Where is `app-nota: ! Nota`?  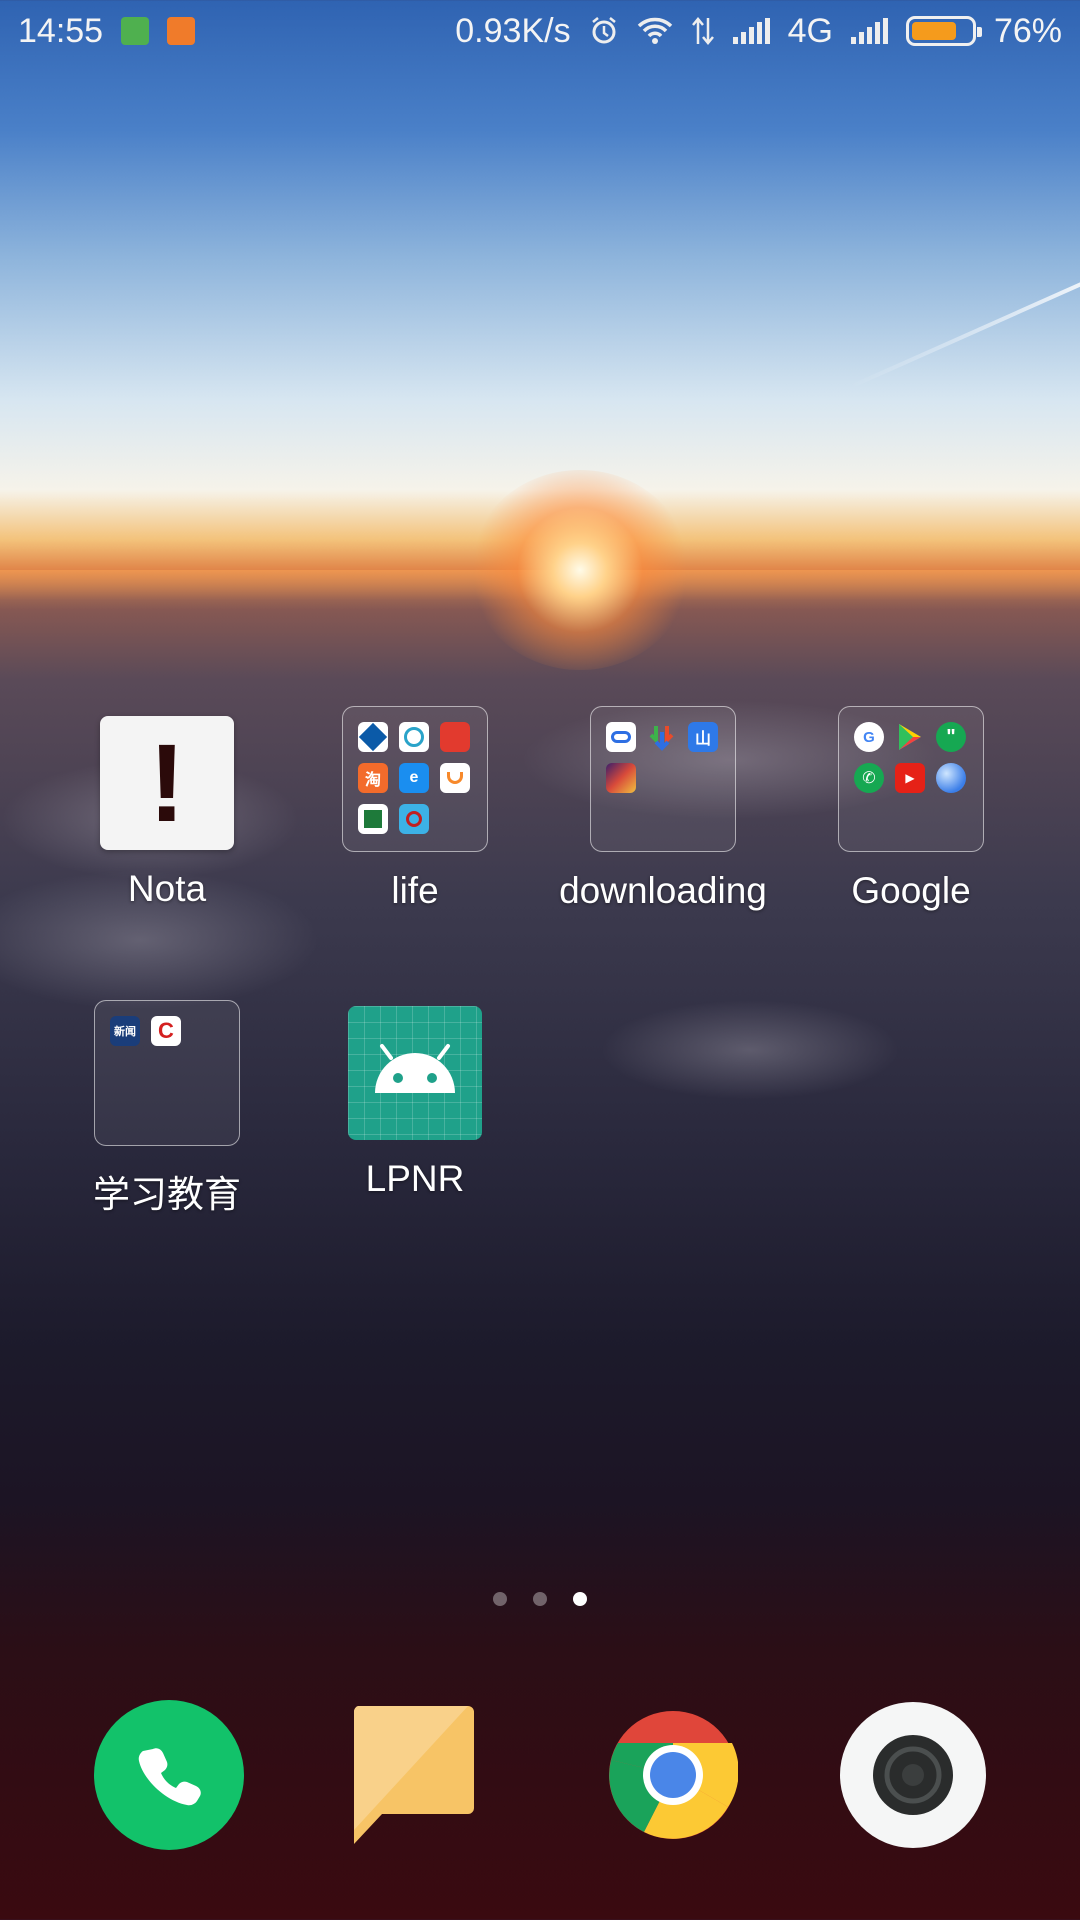 app-nota: ! Nota is located at coordinates (167, 810).